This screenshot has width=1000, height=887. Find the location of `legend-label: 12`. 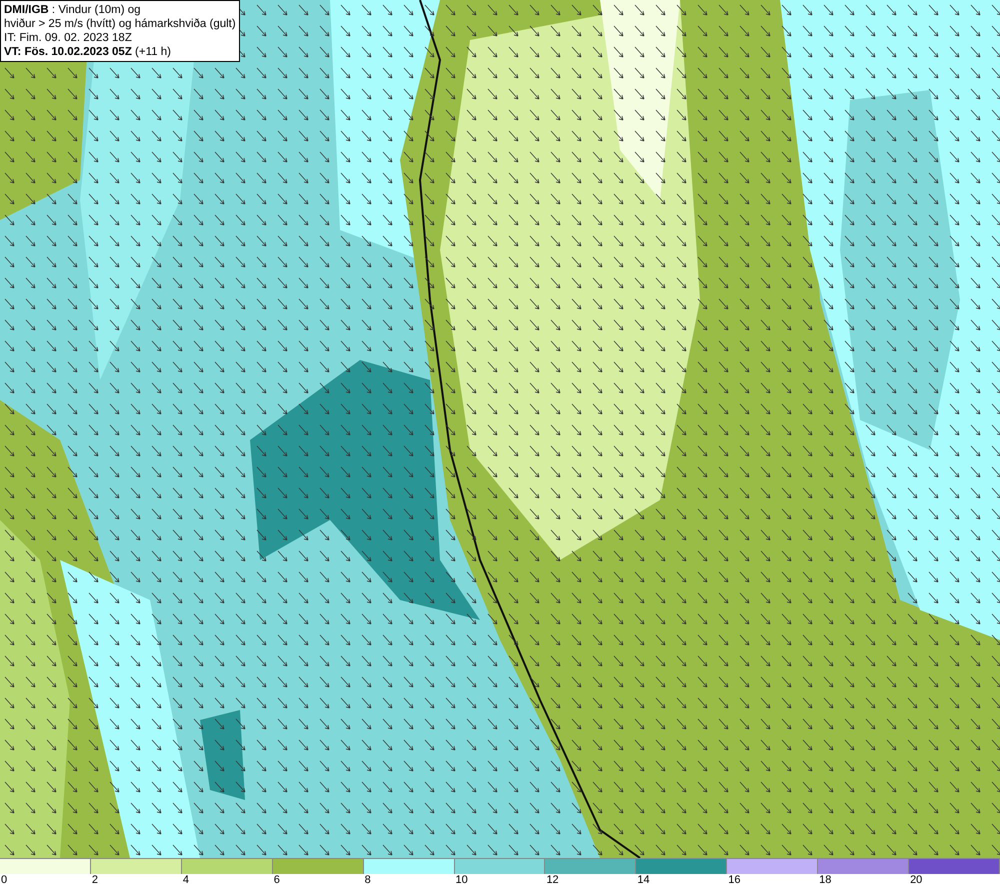

legend-label: 12 is located at coordinates (552, 880).